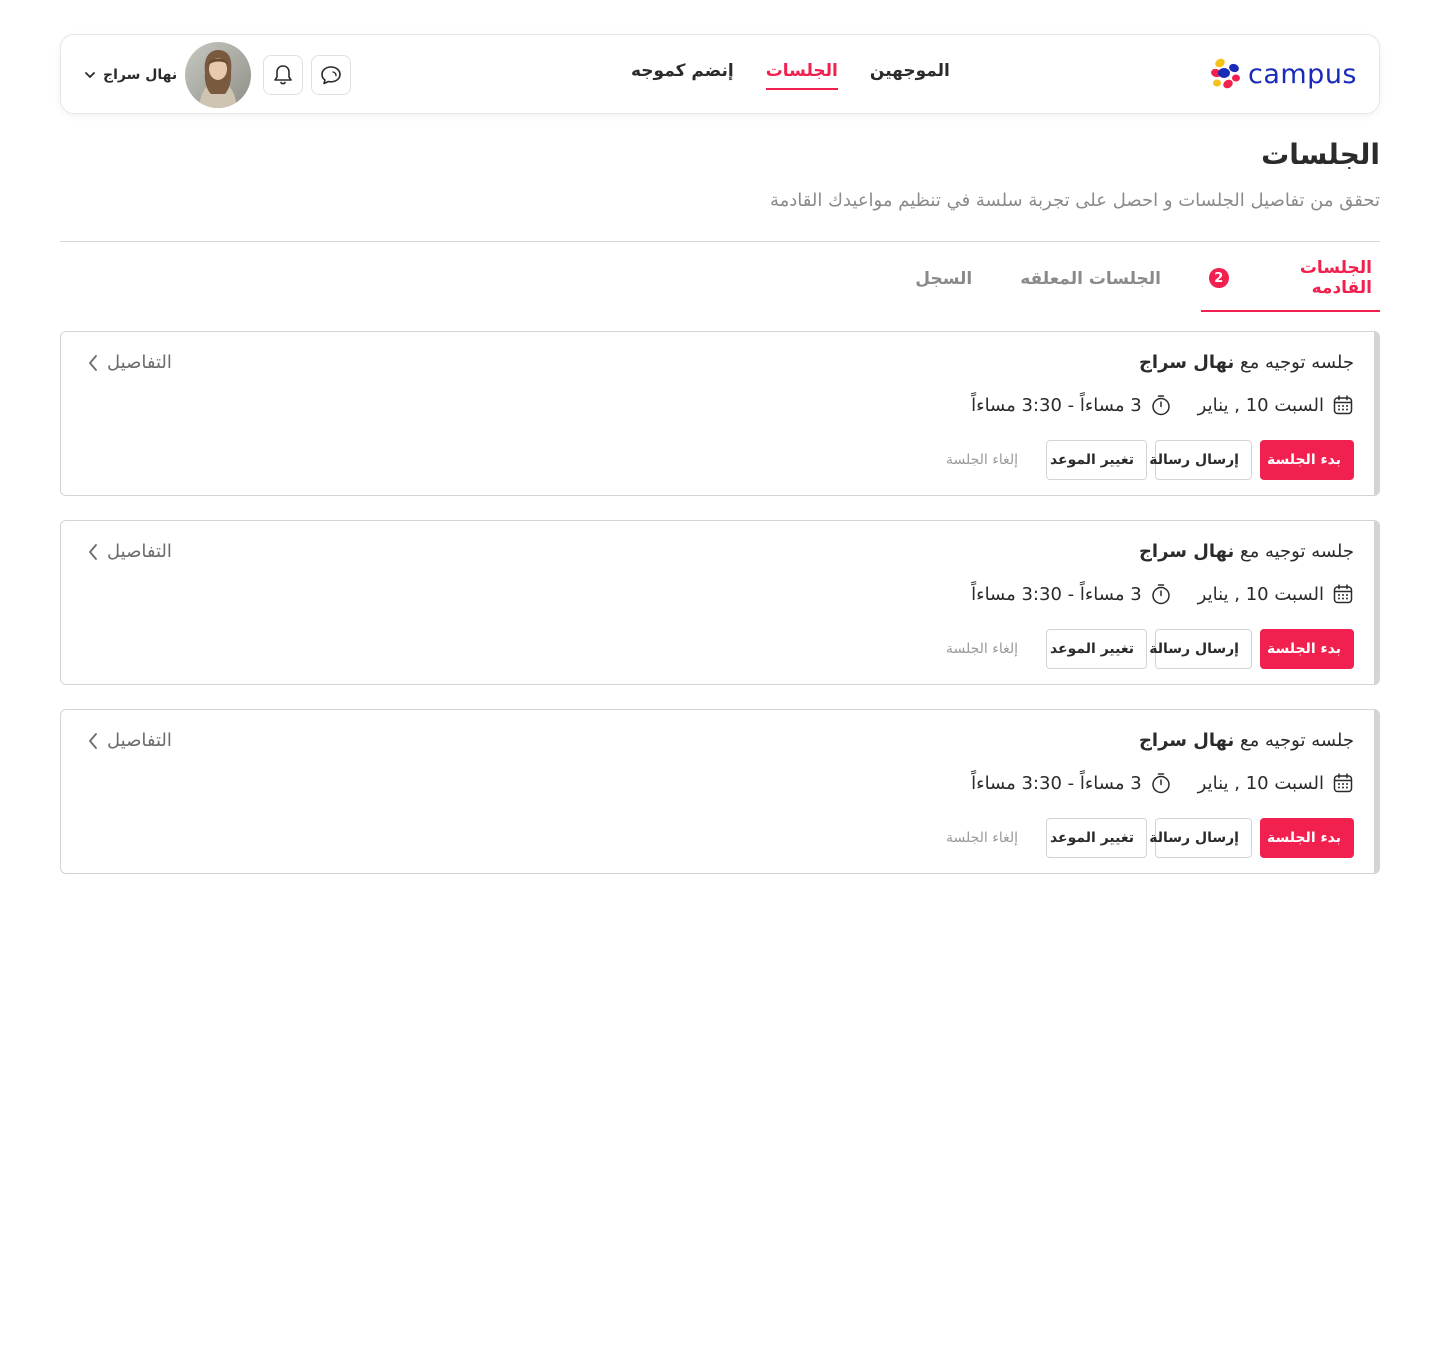 The image size is (1440, 1351). What do you see at coordinates (910, 75) in the screenshot?
I see `nav-item-mentors: الموجهين` at bounding box center [910, 75].